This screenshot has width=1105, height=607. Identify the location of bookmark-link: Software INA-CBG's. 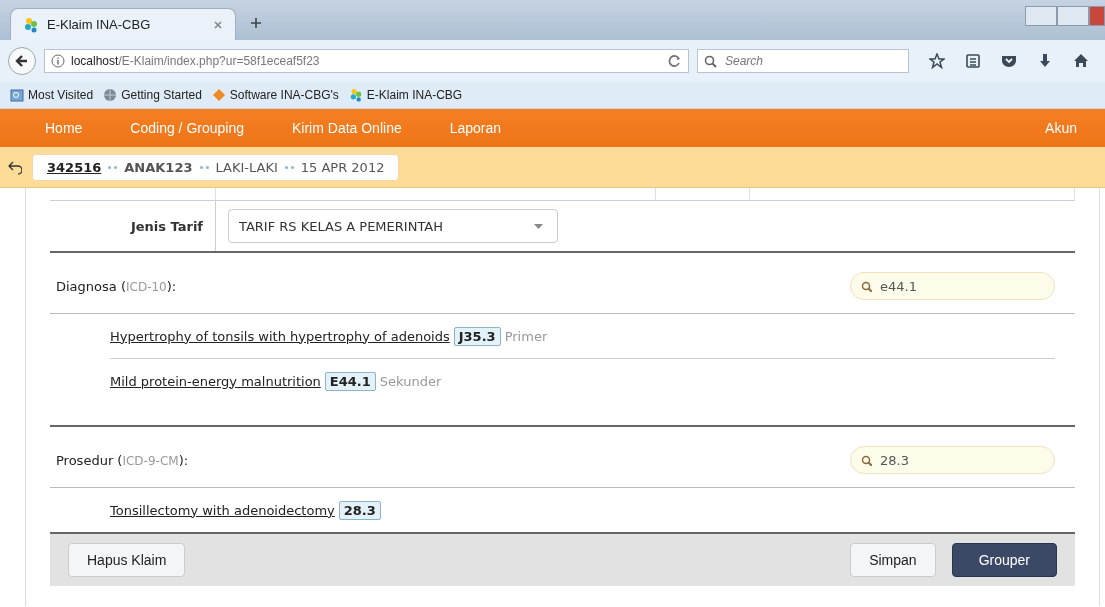
(275, 95).